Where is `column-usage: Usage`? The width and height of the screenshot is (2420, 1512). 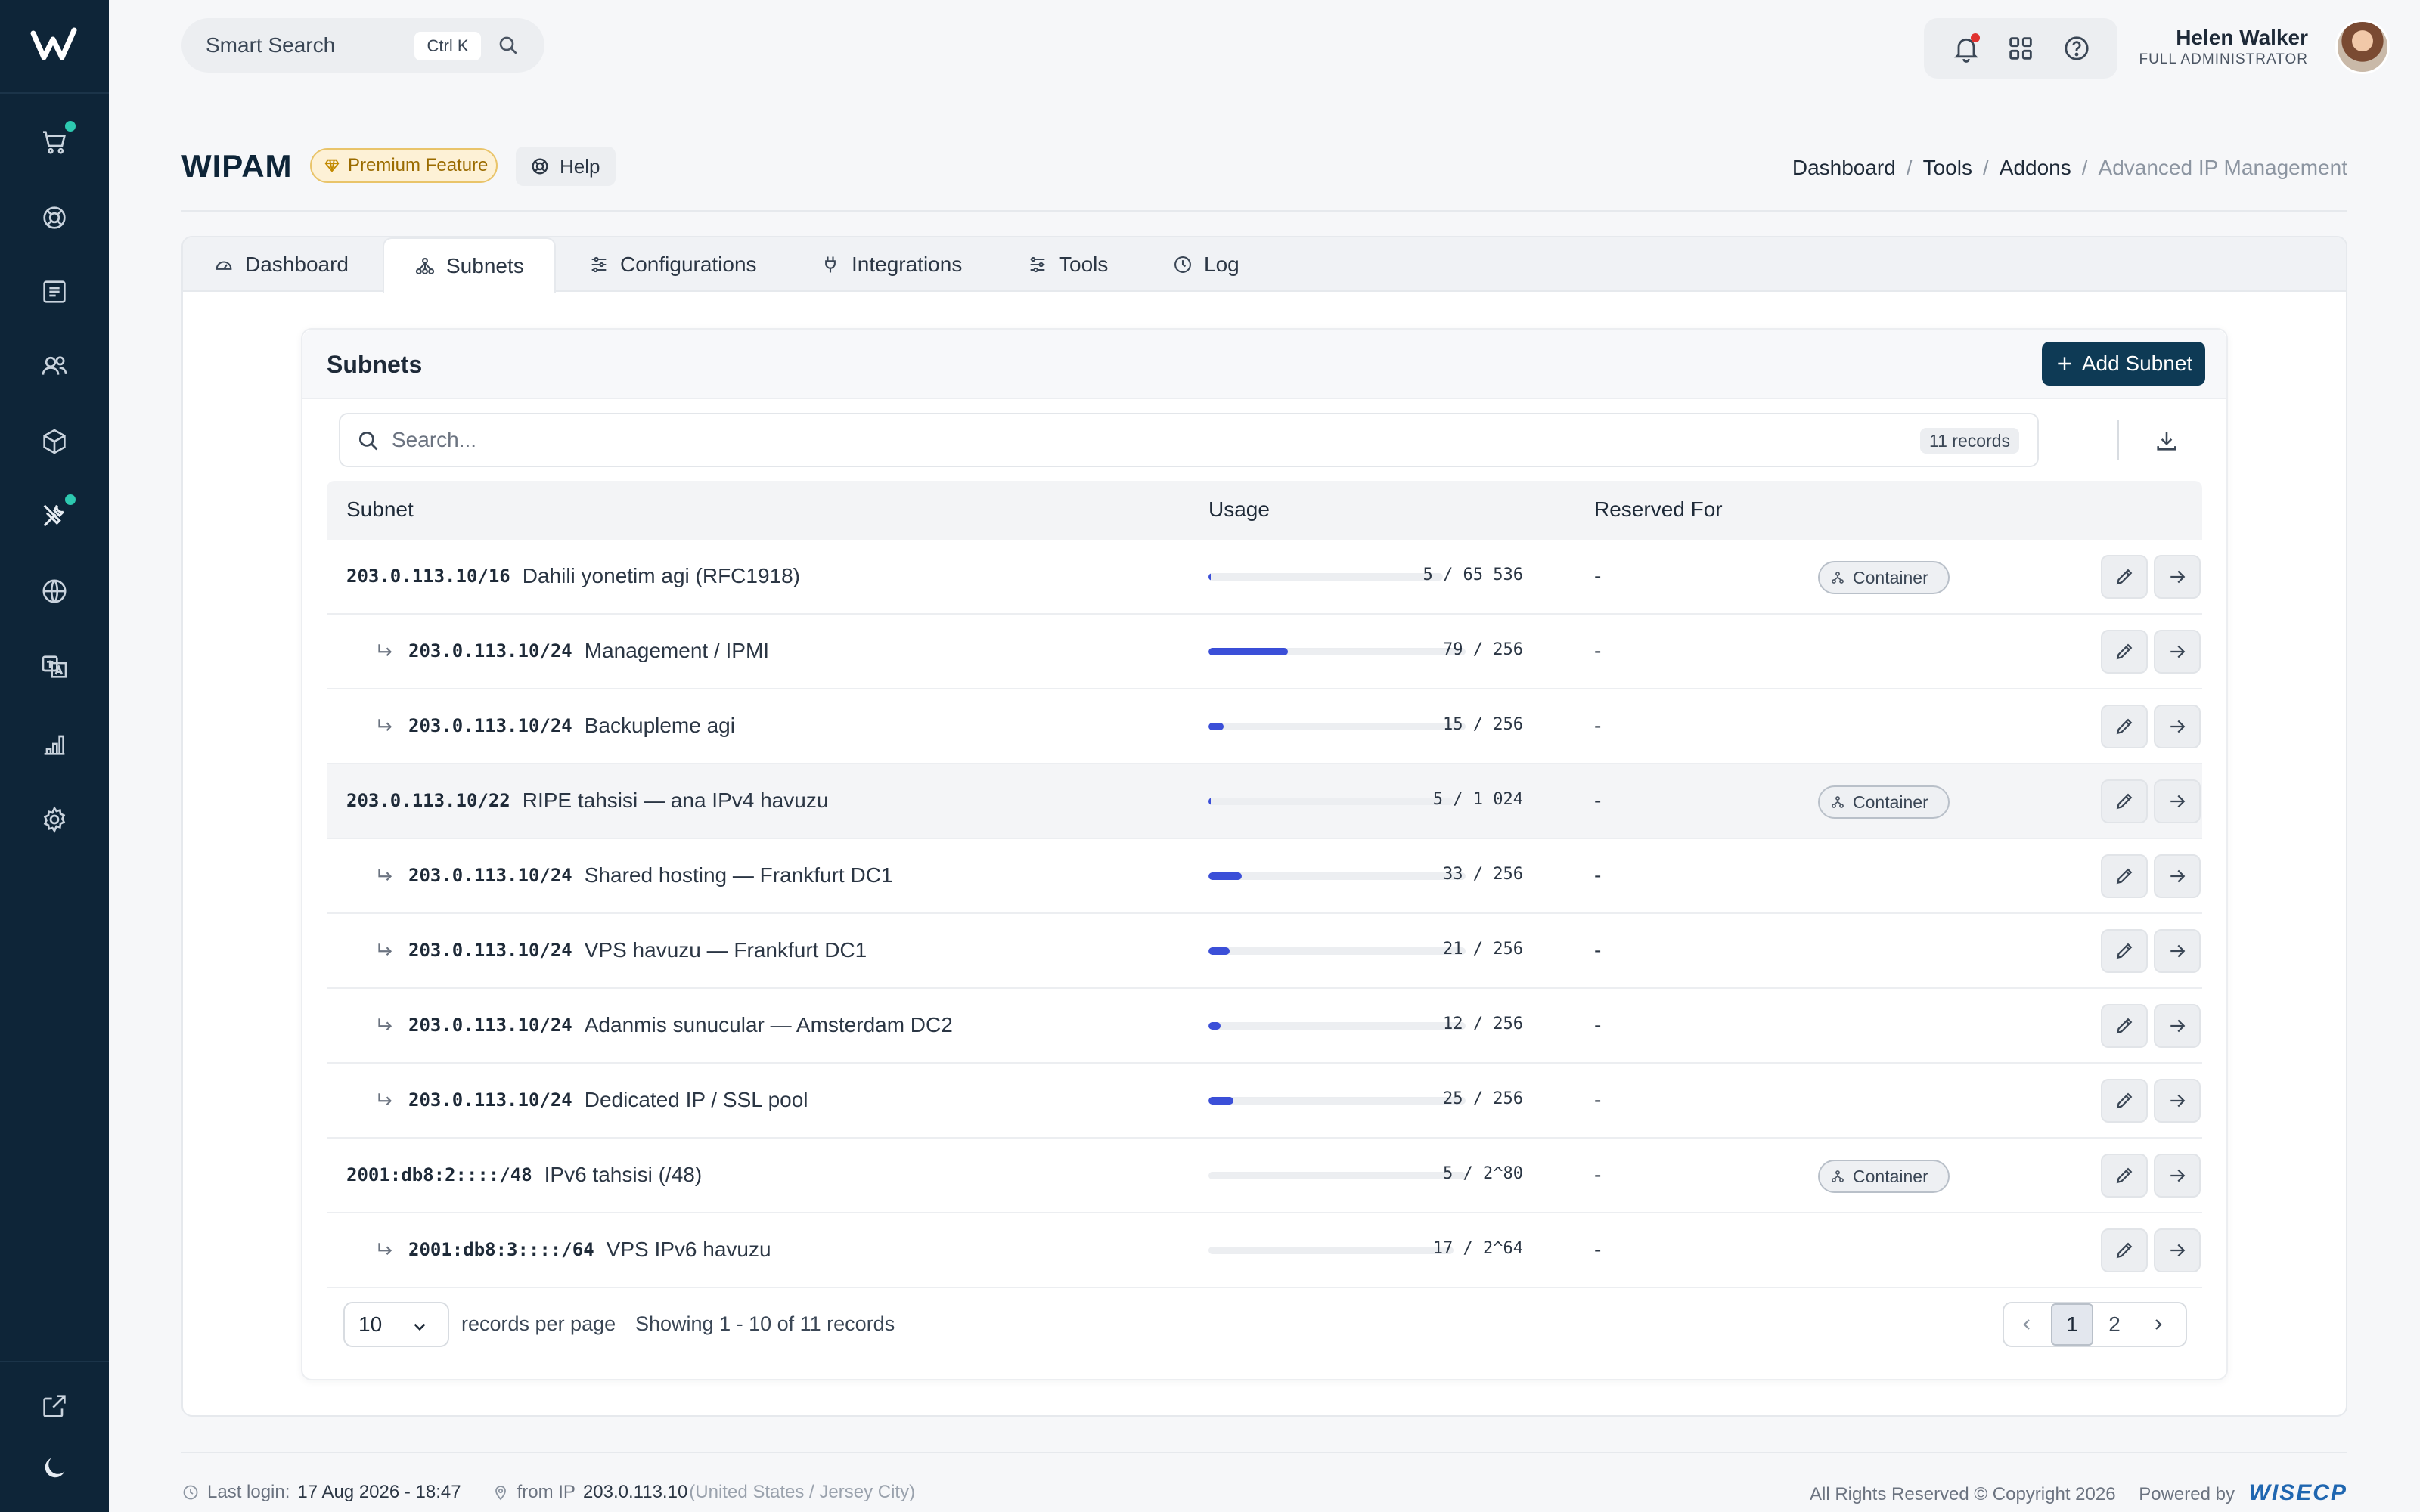
column-usage: Usage is located at coordinates (1239, 510).